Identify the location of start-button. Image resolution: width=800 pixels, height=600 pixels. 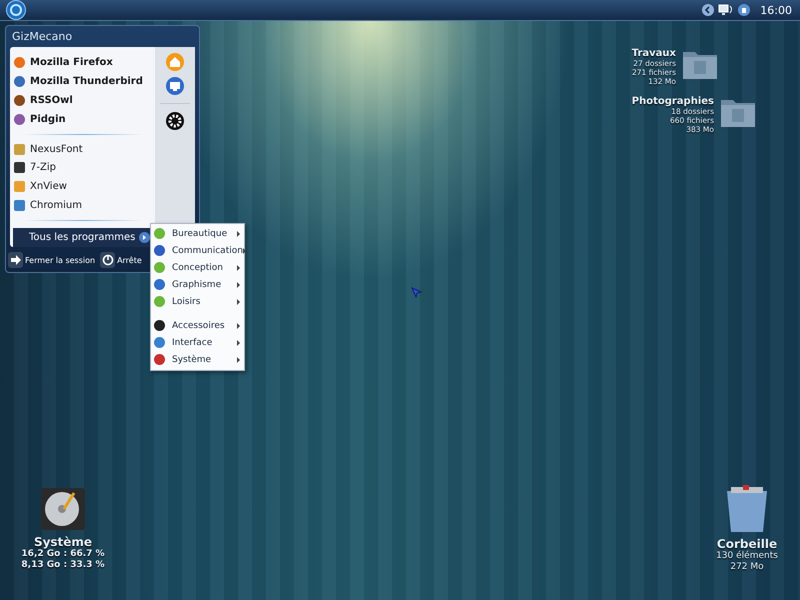
(16, 10).